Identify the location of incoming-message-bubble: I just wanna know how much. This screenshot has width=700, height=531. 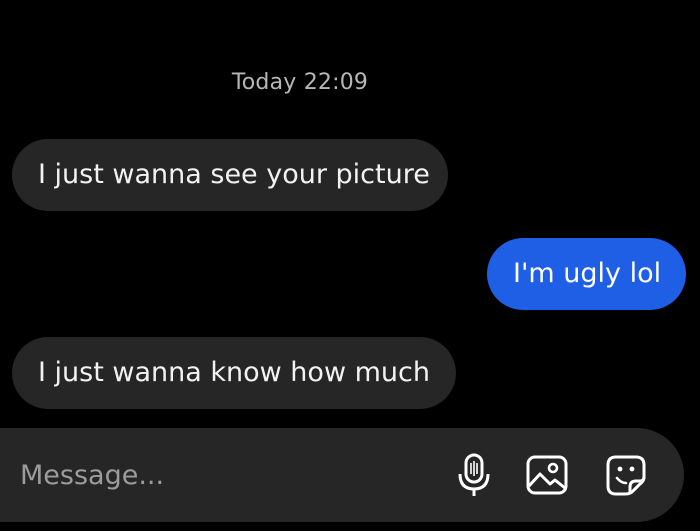
(234, 373).